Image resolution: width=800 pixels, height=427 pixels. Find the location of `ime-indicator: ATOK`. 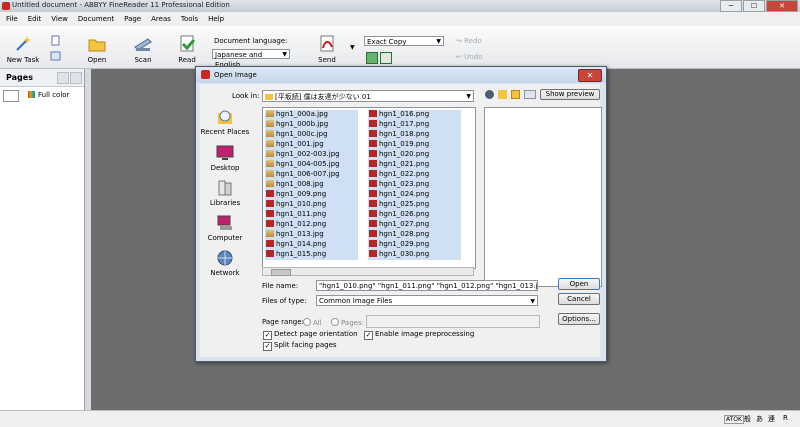

ime-indicator: ATOK is located at coordinates (734, 419).